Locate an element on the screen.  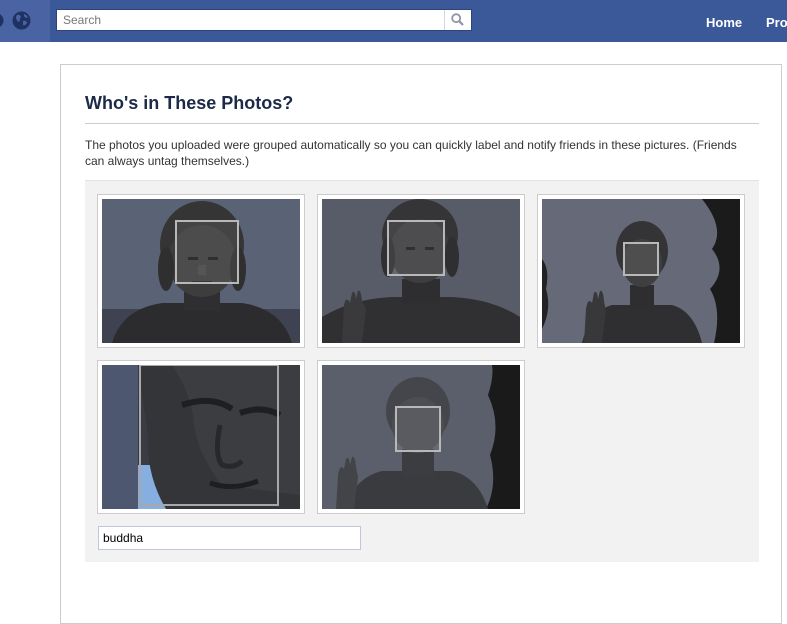
search-box is located at coordinates (264, 20).